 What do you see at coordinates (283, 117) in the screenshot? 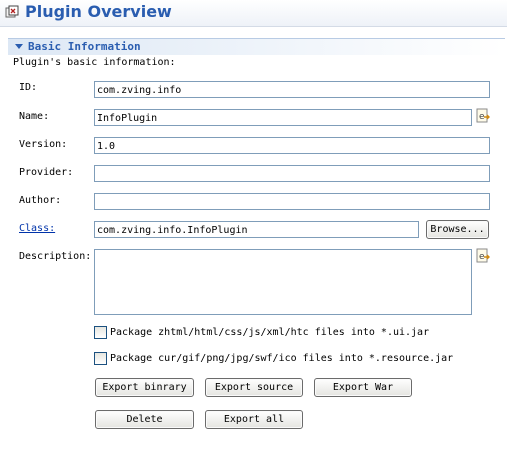
I see `name-field: InfoPlugin` at bounding box center [283, 117].